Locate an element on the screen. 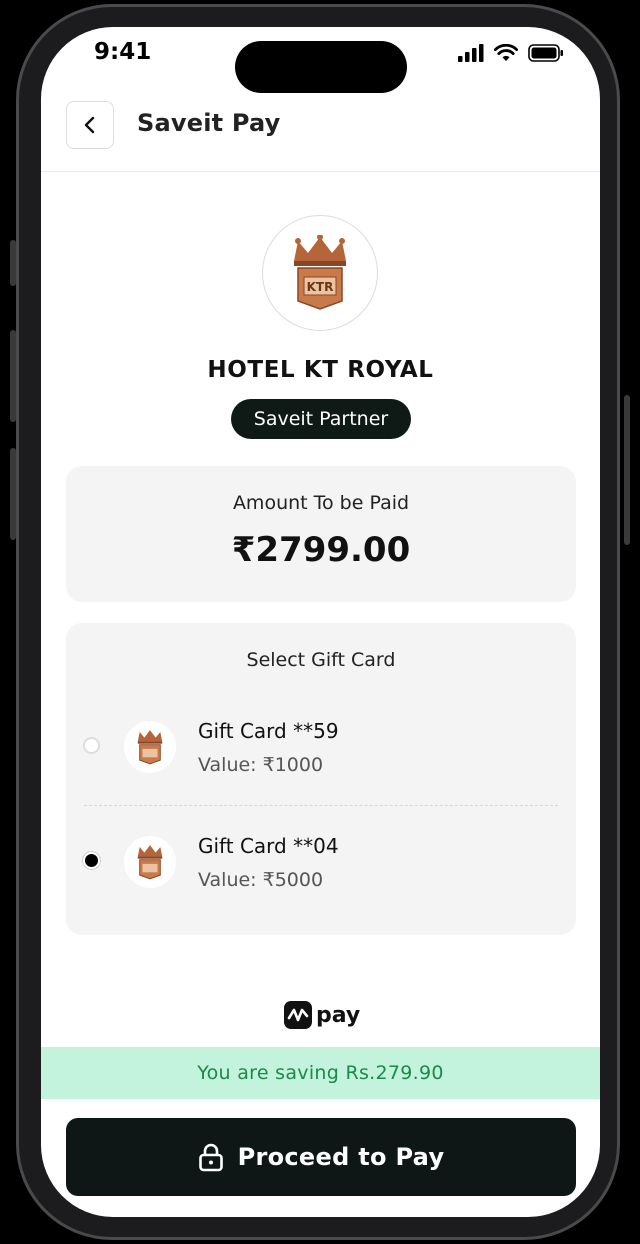 The image size is (640, 1244). cellular-signal-icon is located at coordinates (471, 53).